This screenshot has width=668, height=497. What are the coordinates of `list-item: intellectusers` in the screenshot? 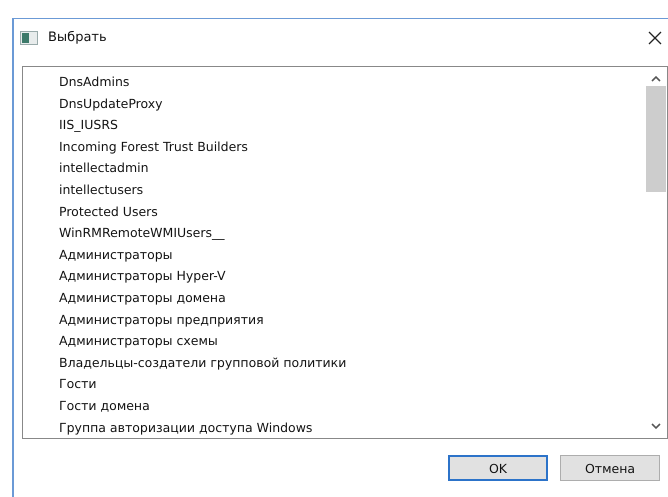 It's located at (352, 189).